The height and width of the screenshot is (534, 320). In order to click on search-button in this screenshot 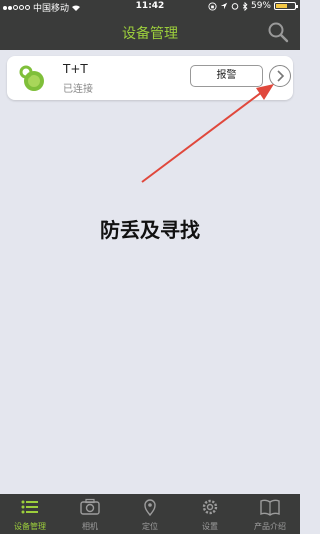, I will do `click(278, 32)`.